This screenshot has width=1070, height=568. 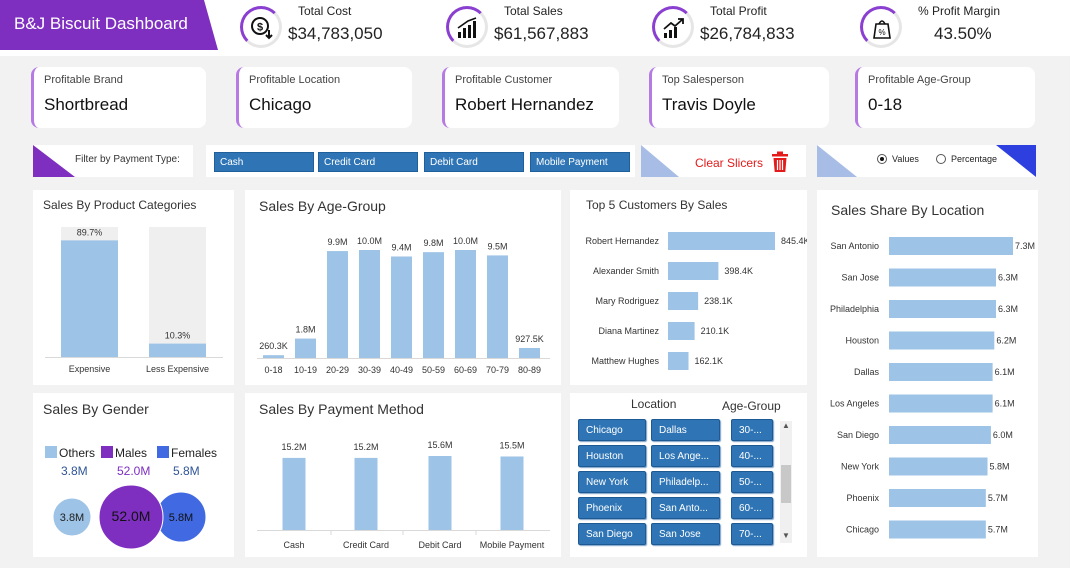 What do you see at coordinates (261, 27) in the screenshot?
I see `dollar-down-icon: $` at bounding box center [261, 27].